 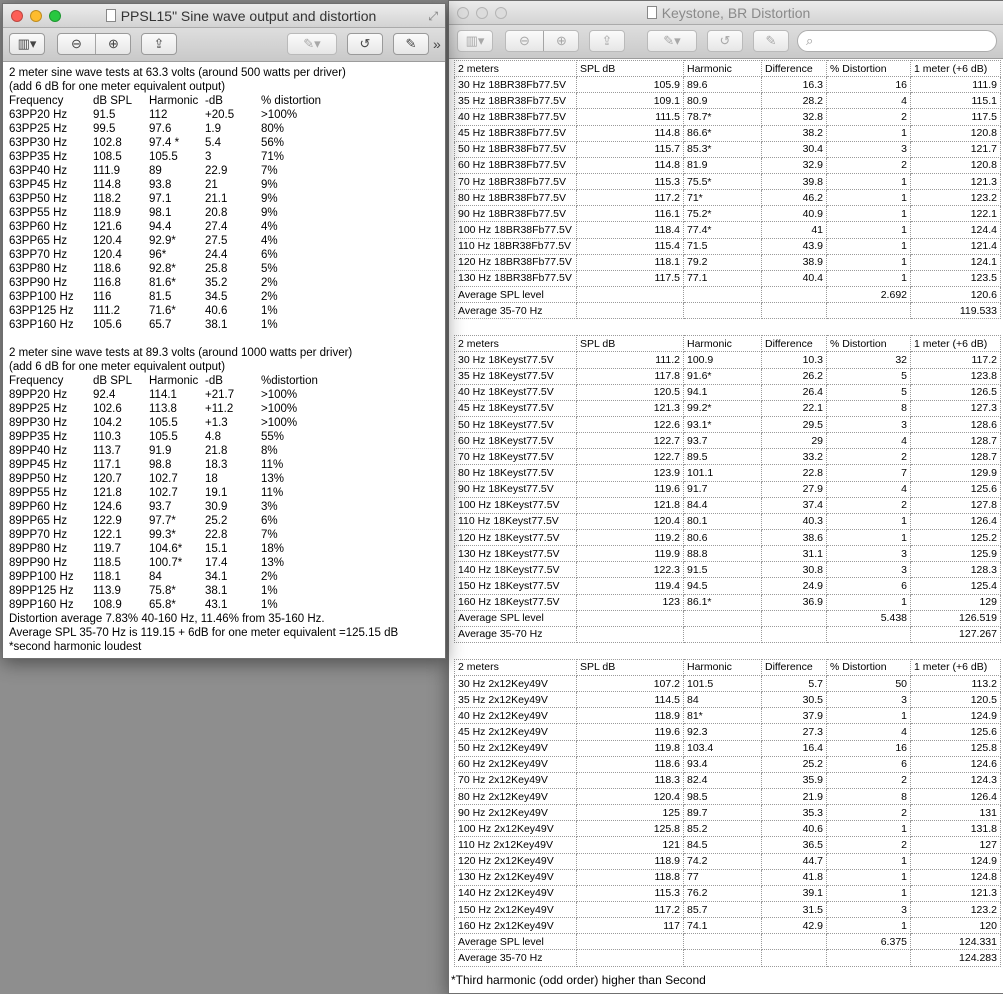 I want to click on table-cell: 120.4, so click(x=630, y=797).